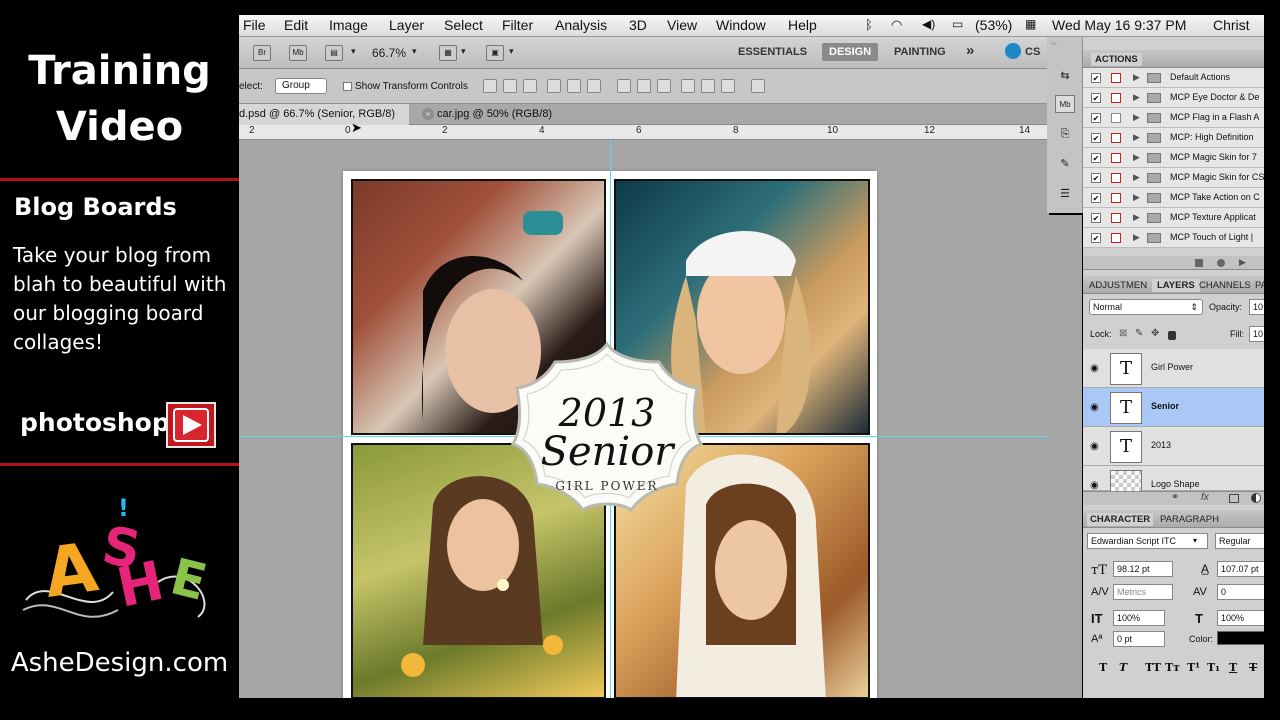 The width and height of the screenshot is (1280, 720). What do you see at coordinates (1120, 519) in the screenshot?
I see `tab-character: CHARACTER` at bounding box center [1120, 519].